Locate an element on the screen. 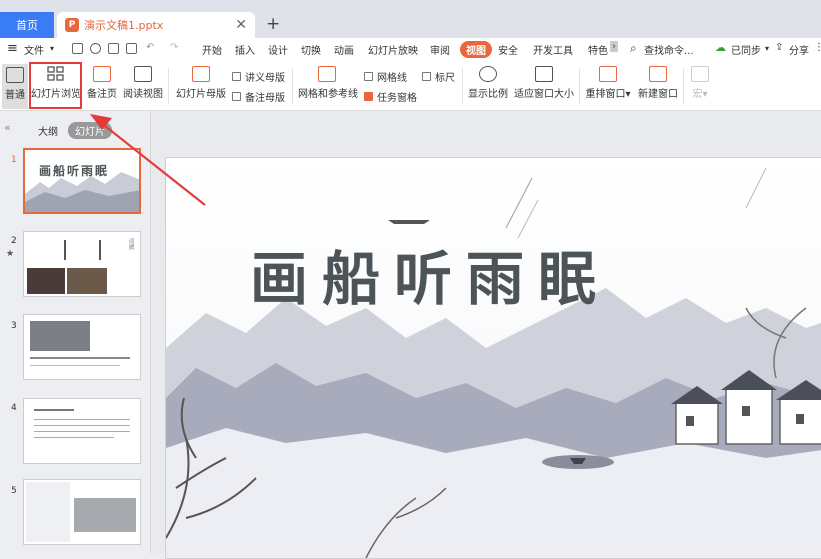 The height and width of the screenshot is (559, 821). slide-number: 2 is located at coordinates (14, 241).